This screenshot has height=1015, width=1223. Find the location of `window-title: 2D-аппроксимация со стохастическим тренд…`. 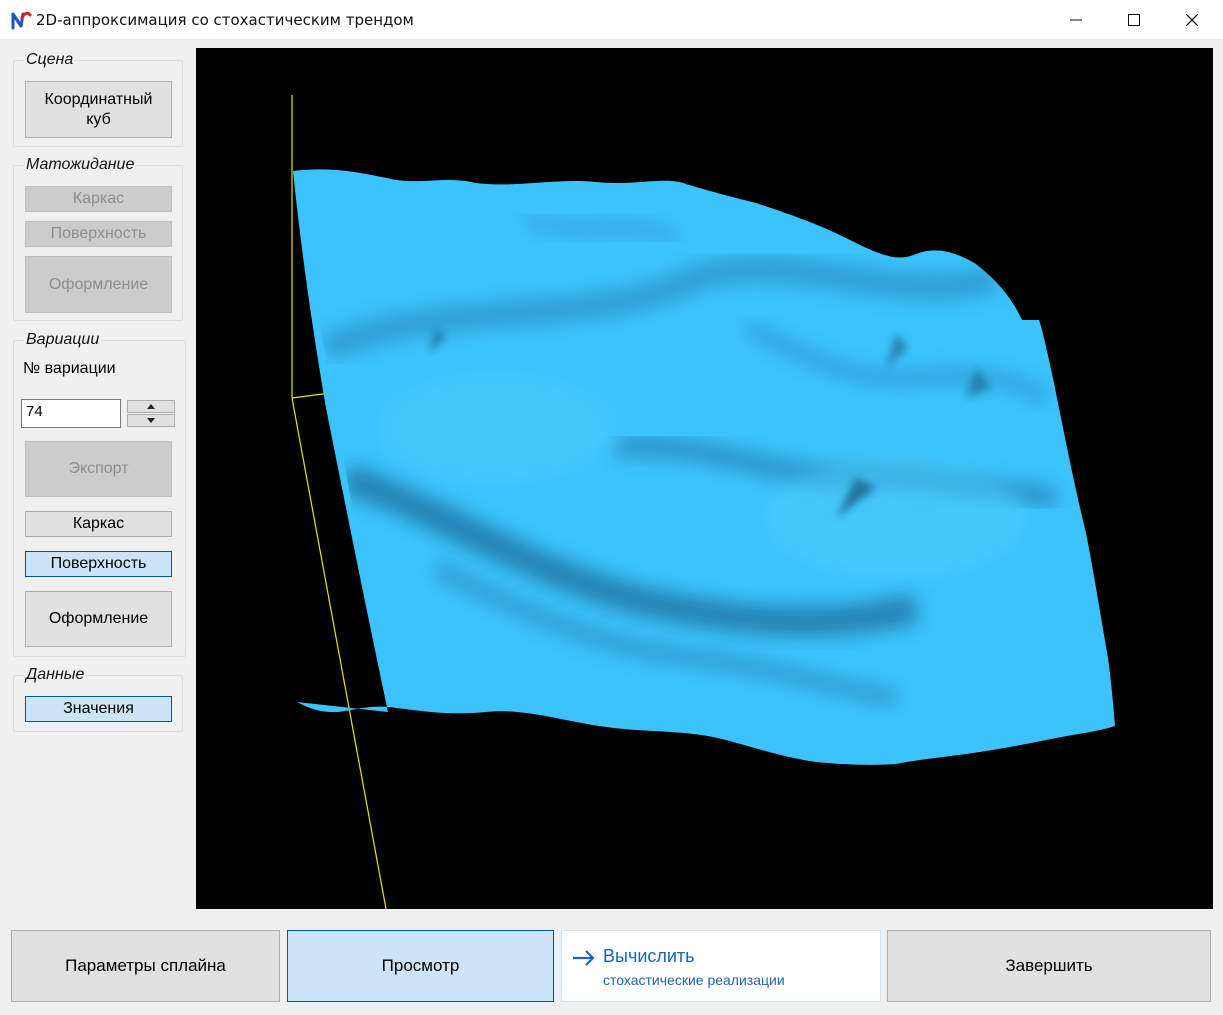

window-title: 2D-аппроксимация со стохастическим тренд… is located at coordinates (225, 20).